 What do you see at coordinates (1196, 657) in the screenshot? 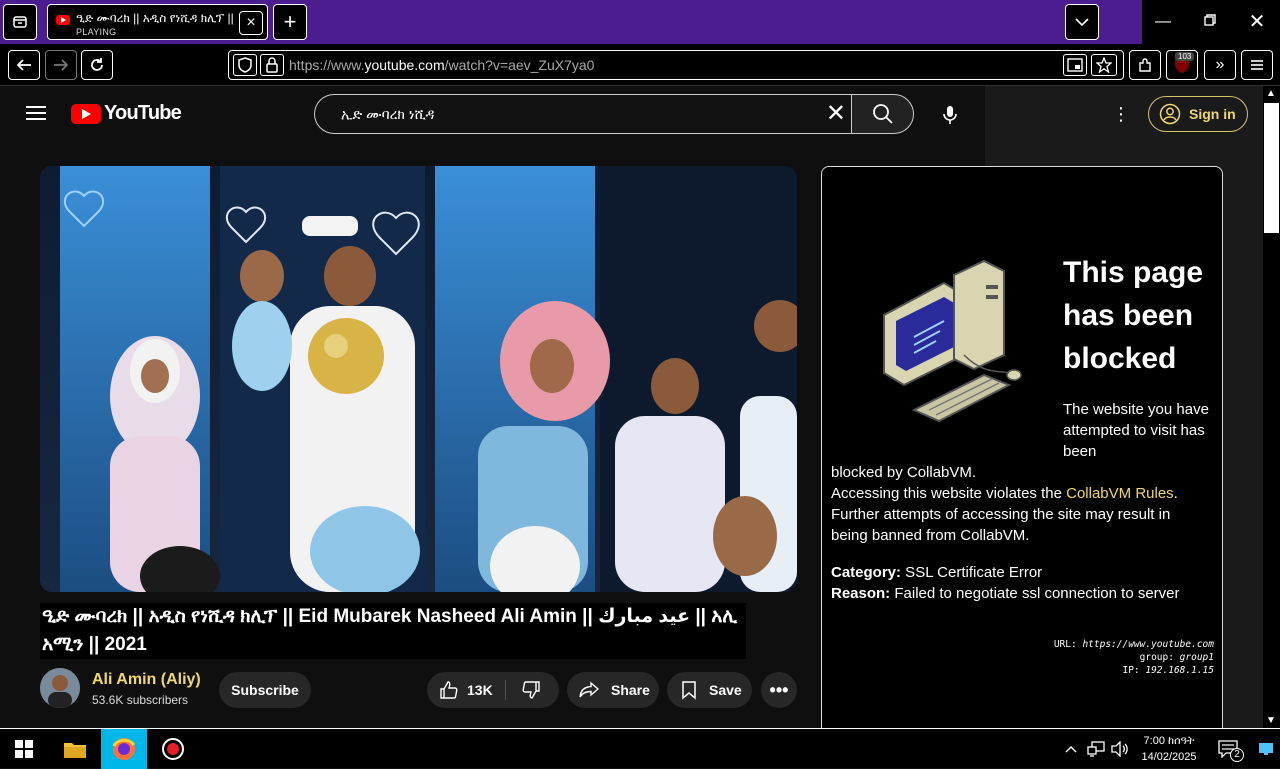
I see `group-meta-value: group1` at bounding box center [1196, 657].